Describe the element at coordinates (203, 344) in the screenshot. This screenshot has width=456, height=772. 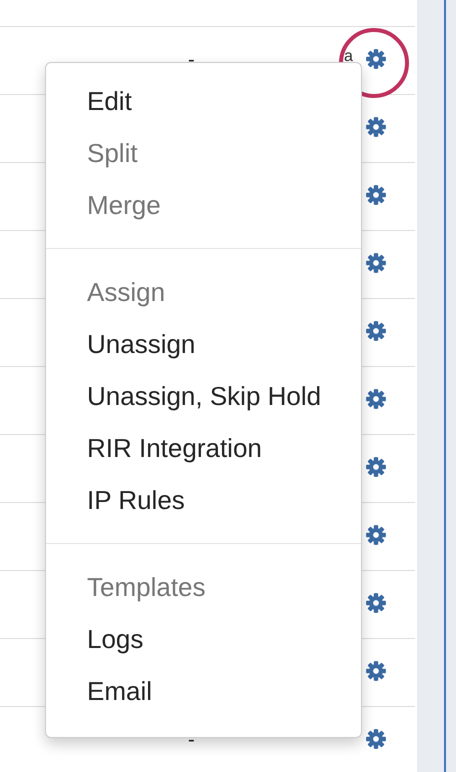
I see `menu-item: Unassign` at that location.